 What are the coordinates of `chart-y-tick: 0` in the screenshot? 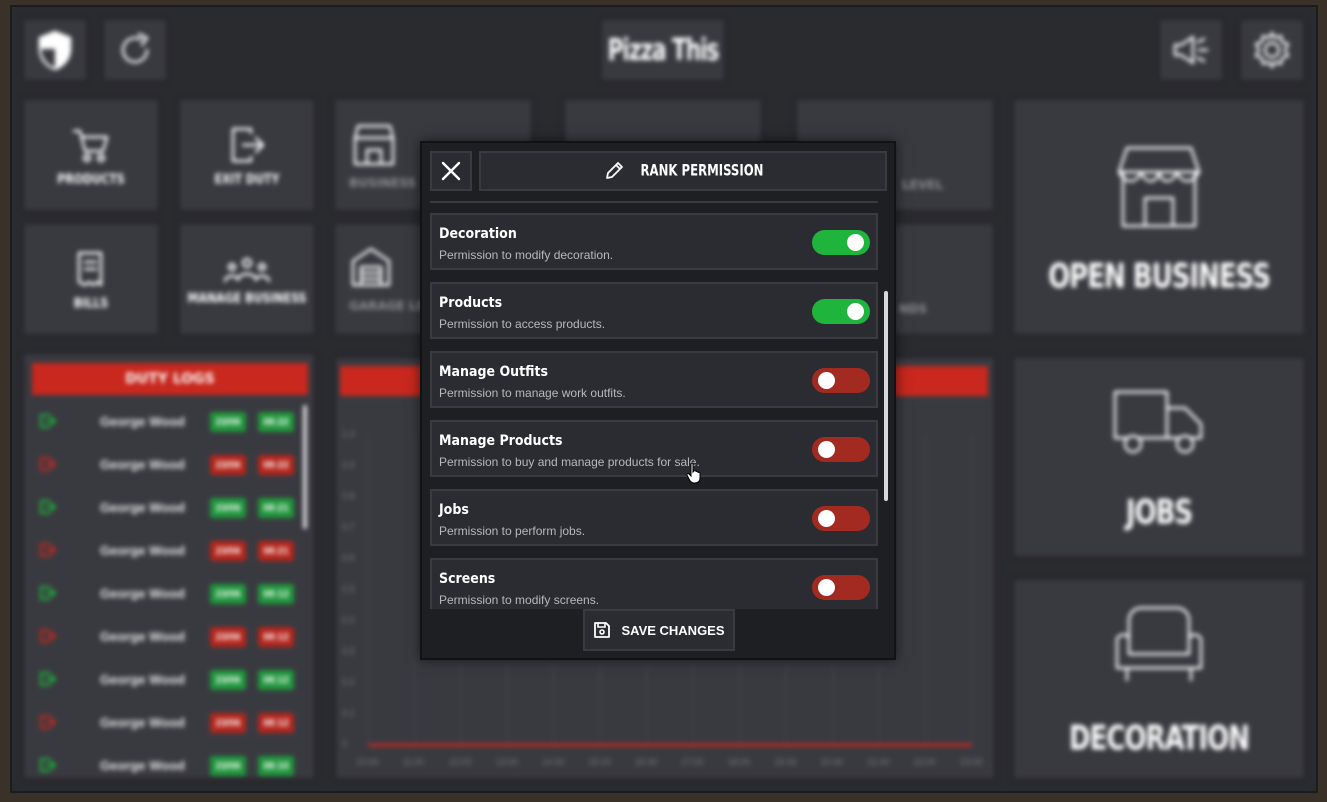 It's located at (345, 744).